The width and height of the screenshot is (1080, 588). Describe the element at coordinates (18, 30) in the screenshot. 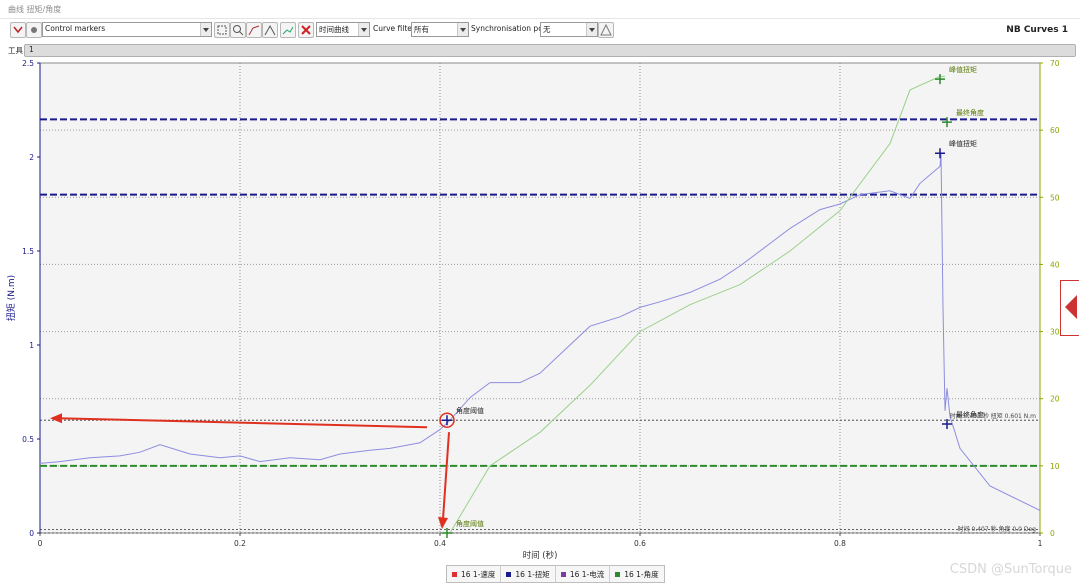

I see `csv-export-icon` at that location.